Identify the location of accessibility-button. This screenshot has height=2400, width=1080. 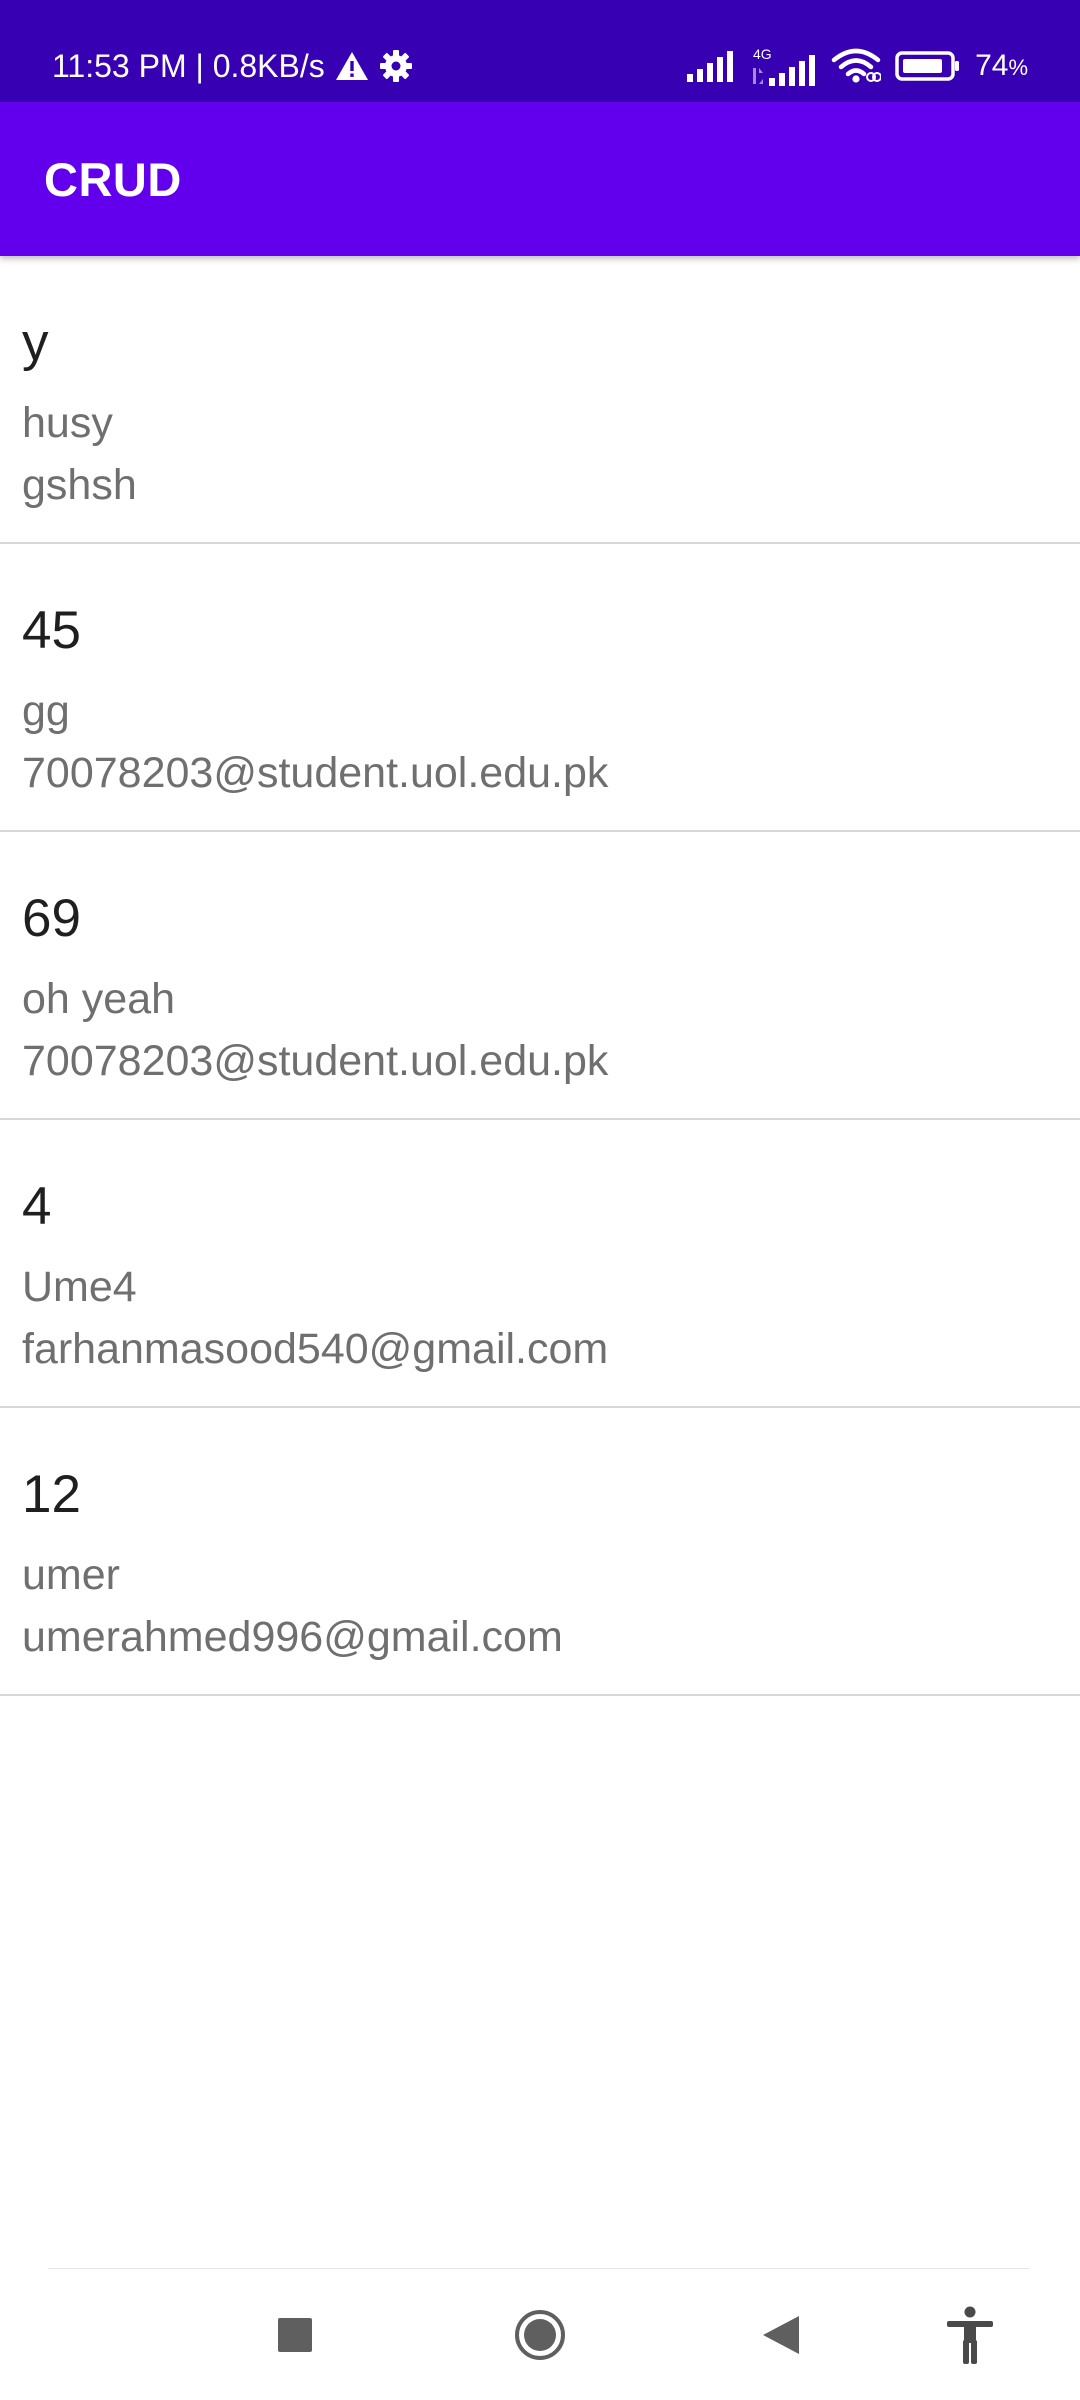
(970, 2335).